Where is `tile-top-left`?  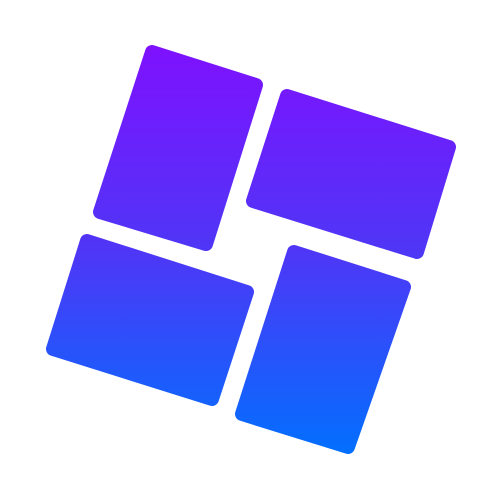
tile-top-left is located at coordinates (178, 148).